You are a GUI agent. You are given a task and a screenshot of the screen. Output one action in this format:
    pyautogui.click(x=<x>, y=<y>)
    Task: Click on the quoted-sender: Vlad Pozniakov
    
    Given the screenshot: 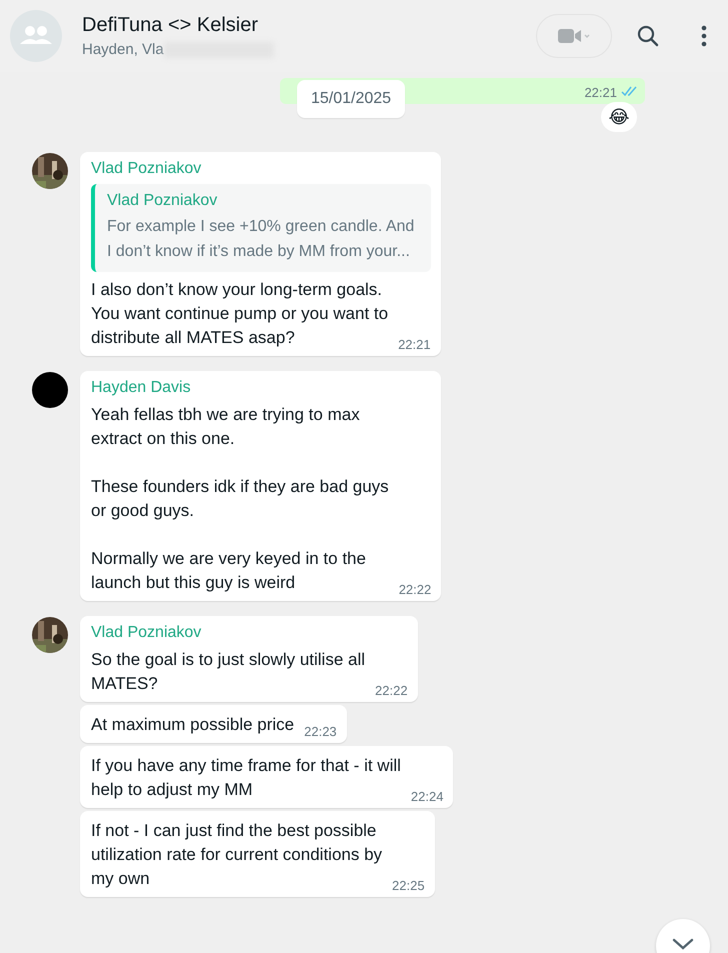 What is the action you would take?
    pyautogui.click(x=162, y=201)
    